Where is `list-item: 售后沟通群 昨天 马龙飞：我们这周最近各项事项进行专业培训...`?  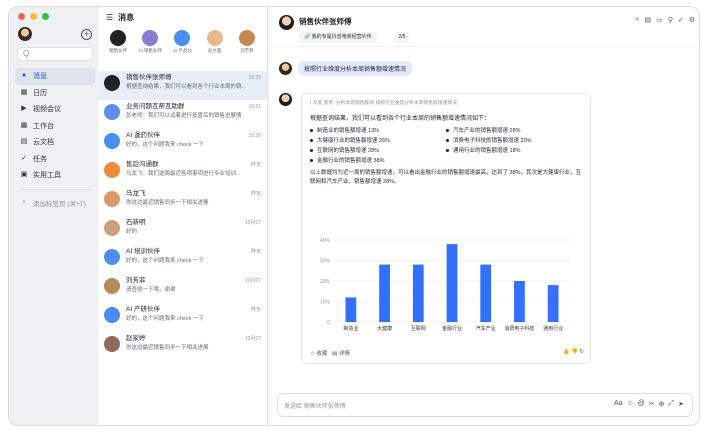 list-item: 售后沟通群 昨天 马龙飞：我们这周最近各项事项进行专业培训... is located at coordinates (182, 172).